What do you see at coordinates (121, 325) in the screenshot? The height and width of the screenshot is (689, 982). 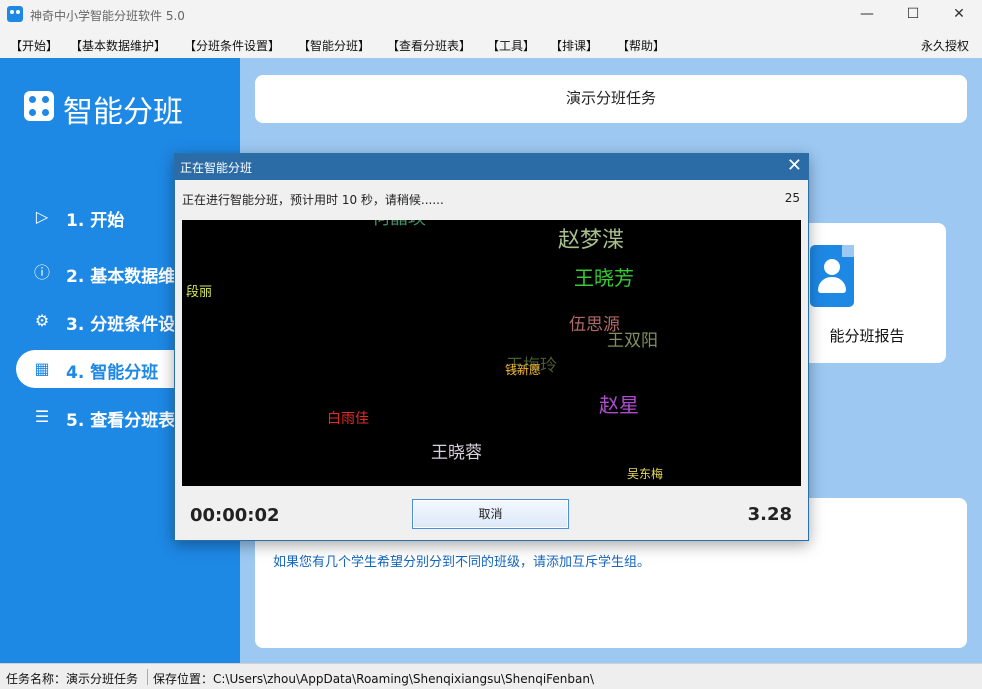 I see `sidebar-item-label: 3. 分班条件设` at bounding box center [121, 325].